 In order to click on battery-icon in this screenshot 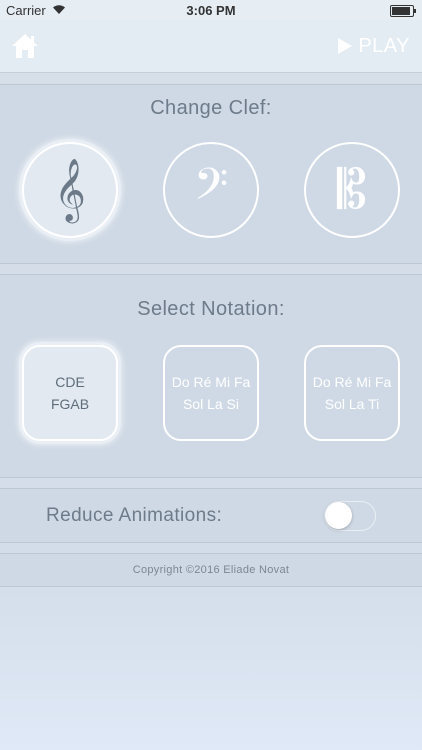, I will do `click(403, 11)`.